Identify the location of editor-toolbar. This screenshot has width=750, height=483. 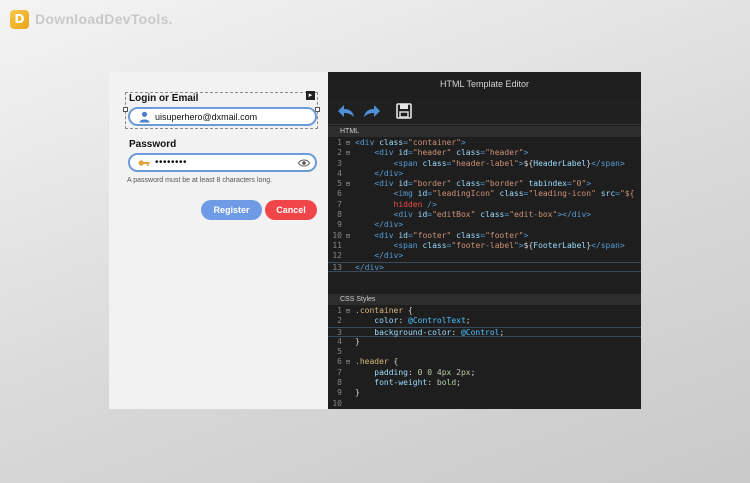
(484, 111).